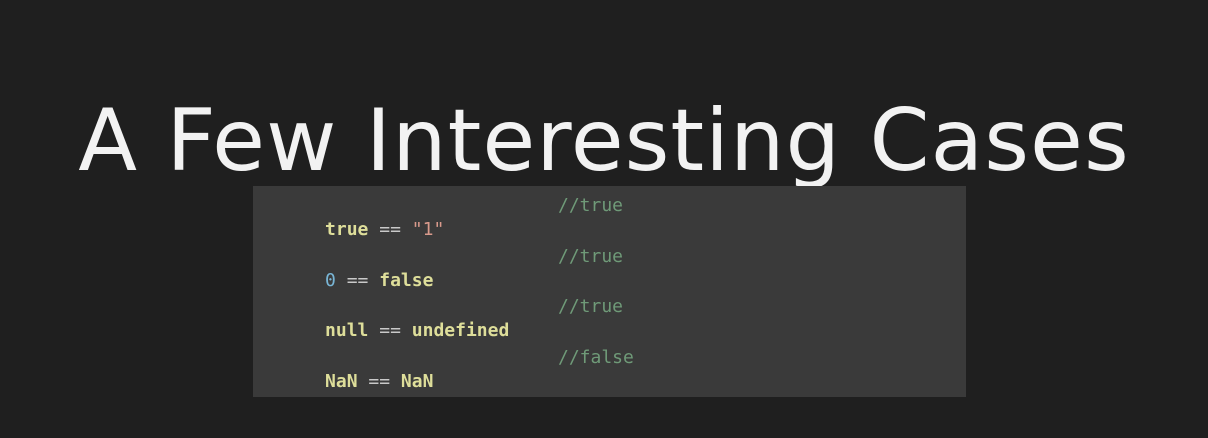 Image resolution: width=1208 pixels, height=438 pixels. What do you see at coordinates (417, 381) in the screenshot?
I see `code-right-operand: NaN` at bounding box center [417, 381].